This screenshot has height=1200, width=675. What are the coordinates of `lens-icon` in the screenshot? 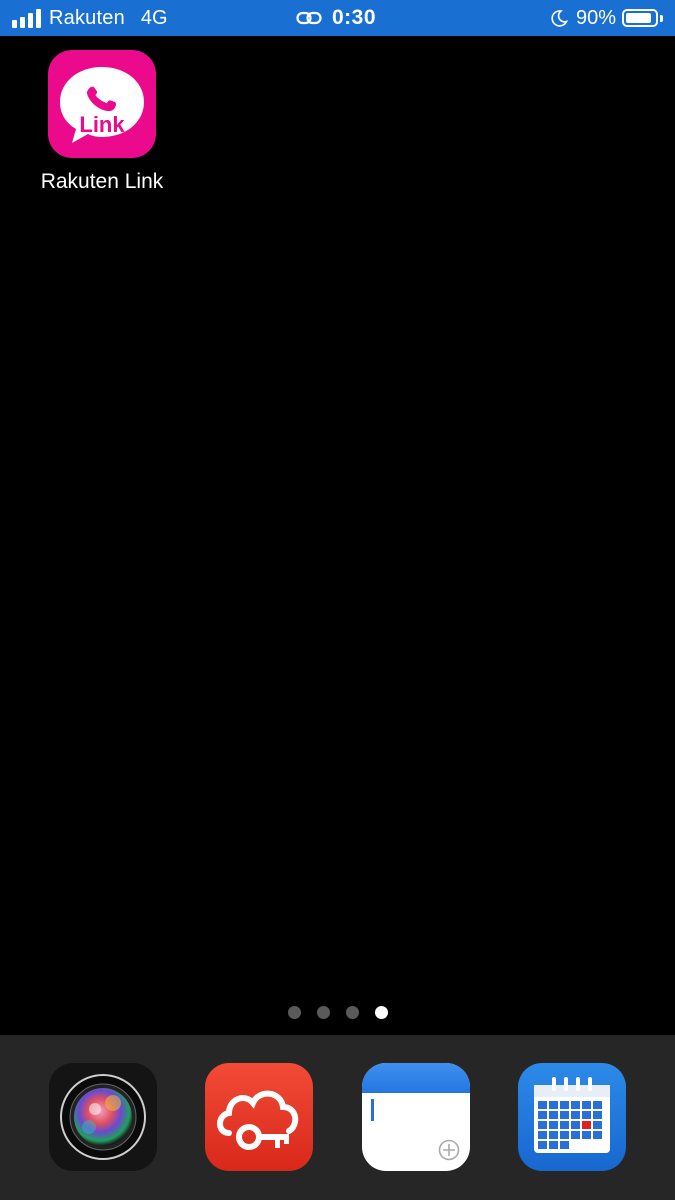 It's located at (103, 1117).